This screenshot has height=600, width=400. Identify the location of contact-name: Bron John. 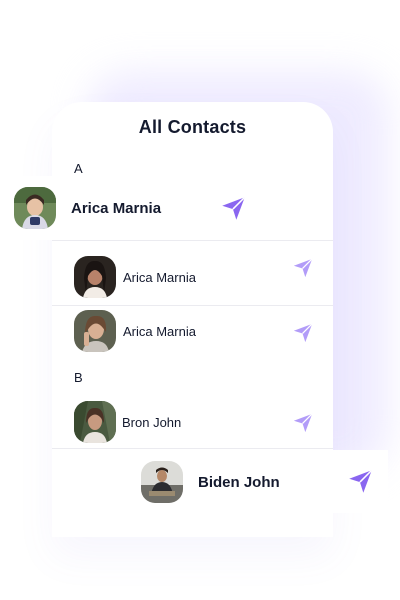
(152, 422).